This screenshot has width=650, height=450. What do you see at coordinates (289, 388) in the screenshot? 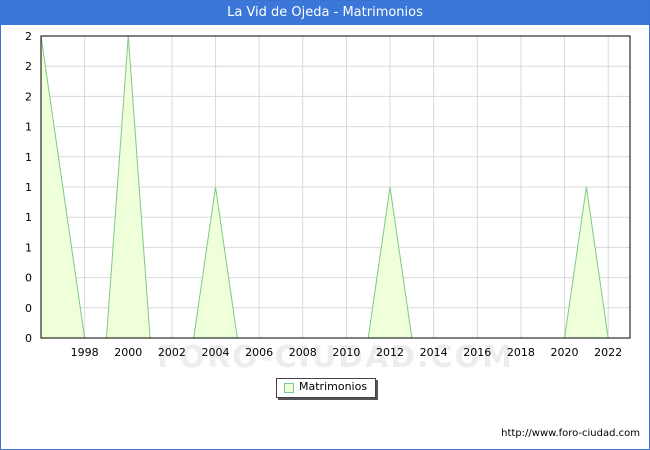
I see `legend-swatch` at bounding box center [289, 388].